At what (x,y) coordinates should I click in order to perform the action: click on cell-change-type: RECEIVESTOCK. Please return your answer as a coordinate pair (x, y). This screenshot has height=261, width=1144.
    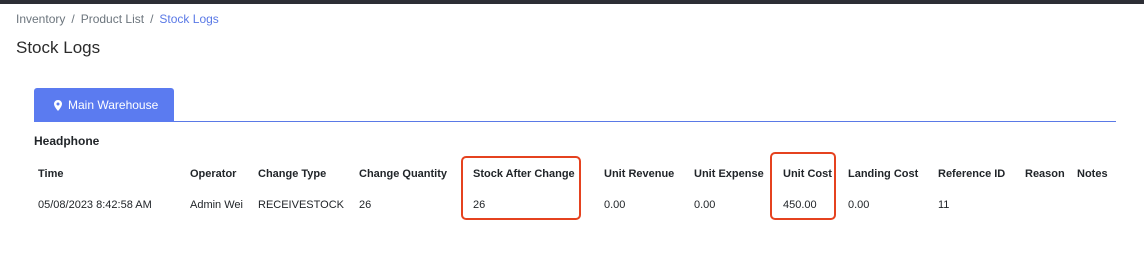
    Looking at the image, I should click on (301, 205).